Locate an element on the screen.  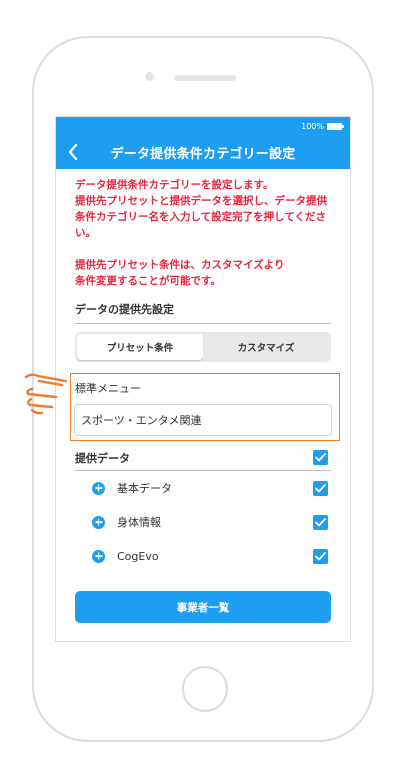
provided-data-list: 提供データ 基本データ 身体情報 CogEvo is located at coordinates (203, 510).